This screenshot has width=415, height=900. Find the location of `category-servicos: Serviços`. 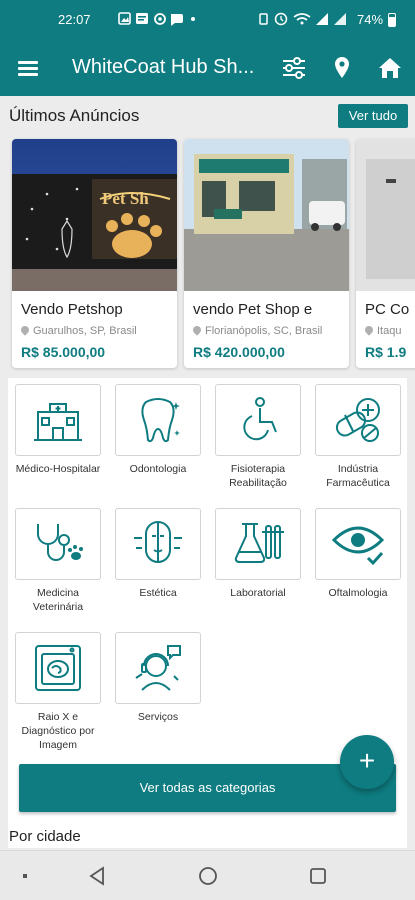

category-servicos: Serviços is located at coordinates (158, 678).